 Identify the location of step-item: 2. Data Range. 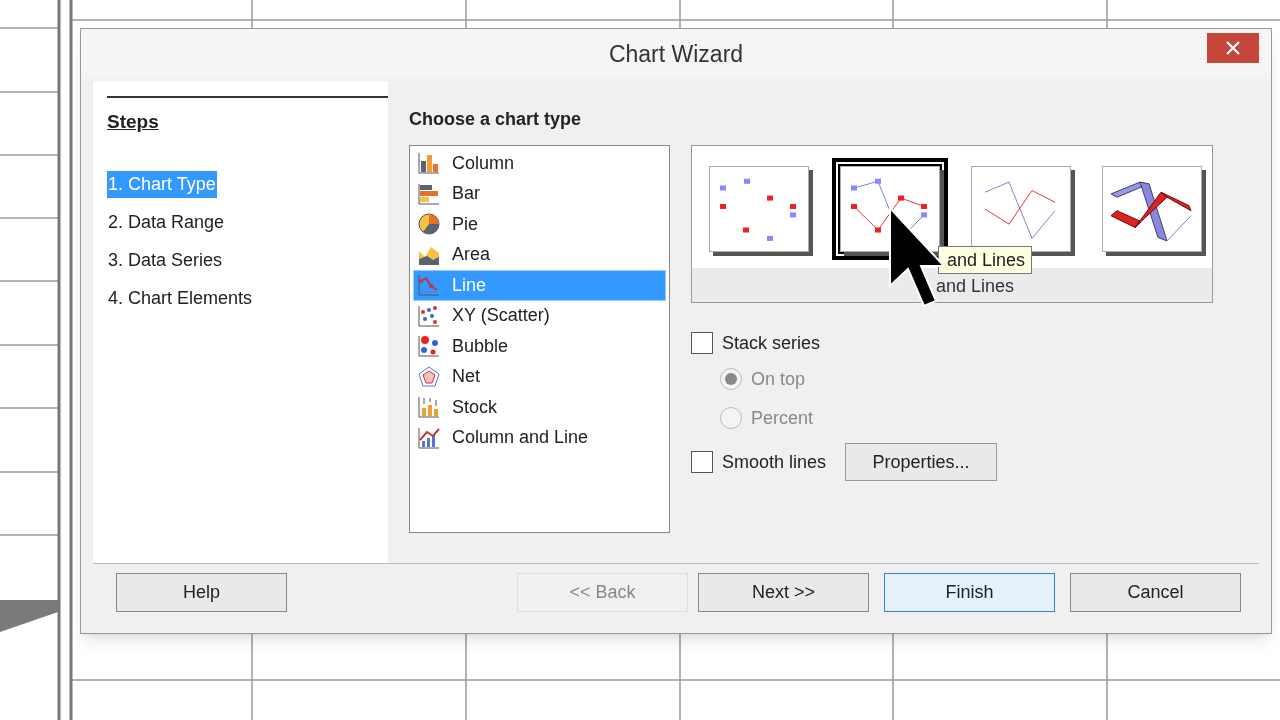
(166, 222).